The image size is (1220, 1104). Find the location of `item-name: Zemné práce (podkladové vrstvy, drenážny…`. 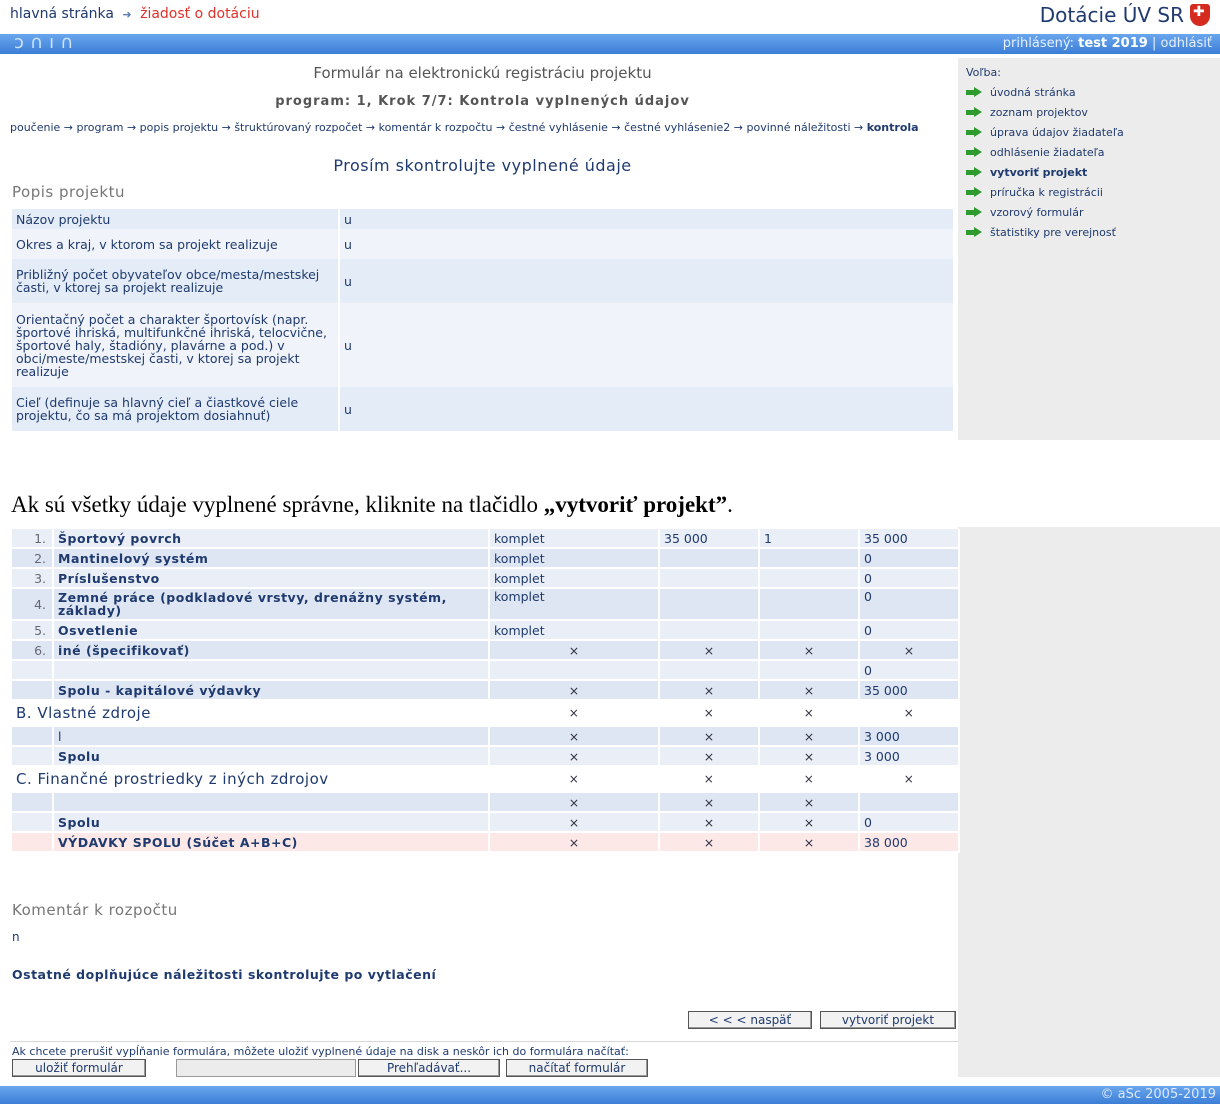

item-name: Zemné práce (podkladové vrstvy, drenážny… is located at coordinates (271, 604).